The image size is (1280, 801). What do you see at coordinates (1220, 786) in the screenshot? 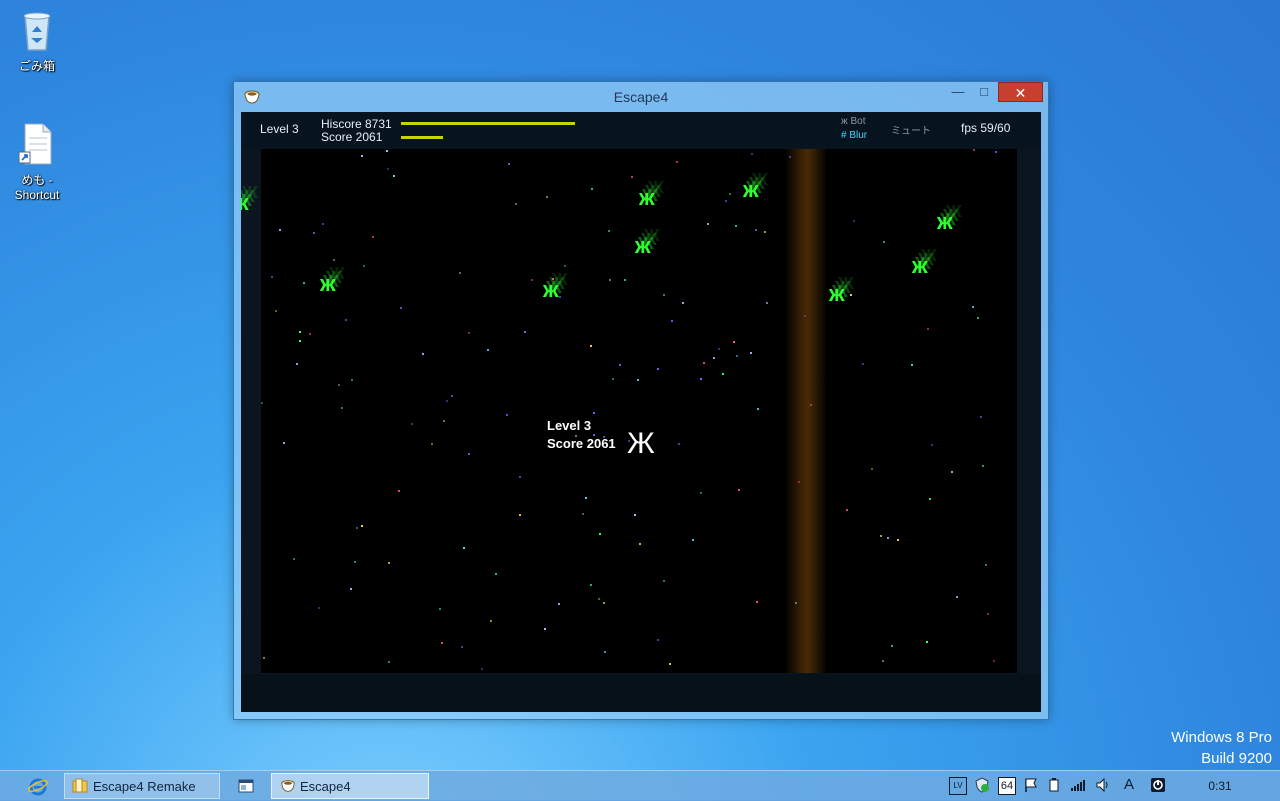
I see `taskbar-clock: 0:31` at bounding box center [1220, 786].